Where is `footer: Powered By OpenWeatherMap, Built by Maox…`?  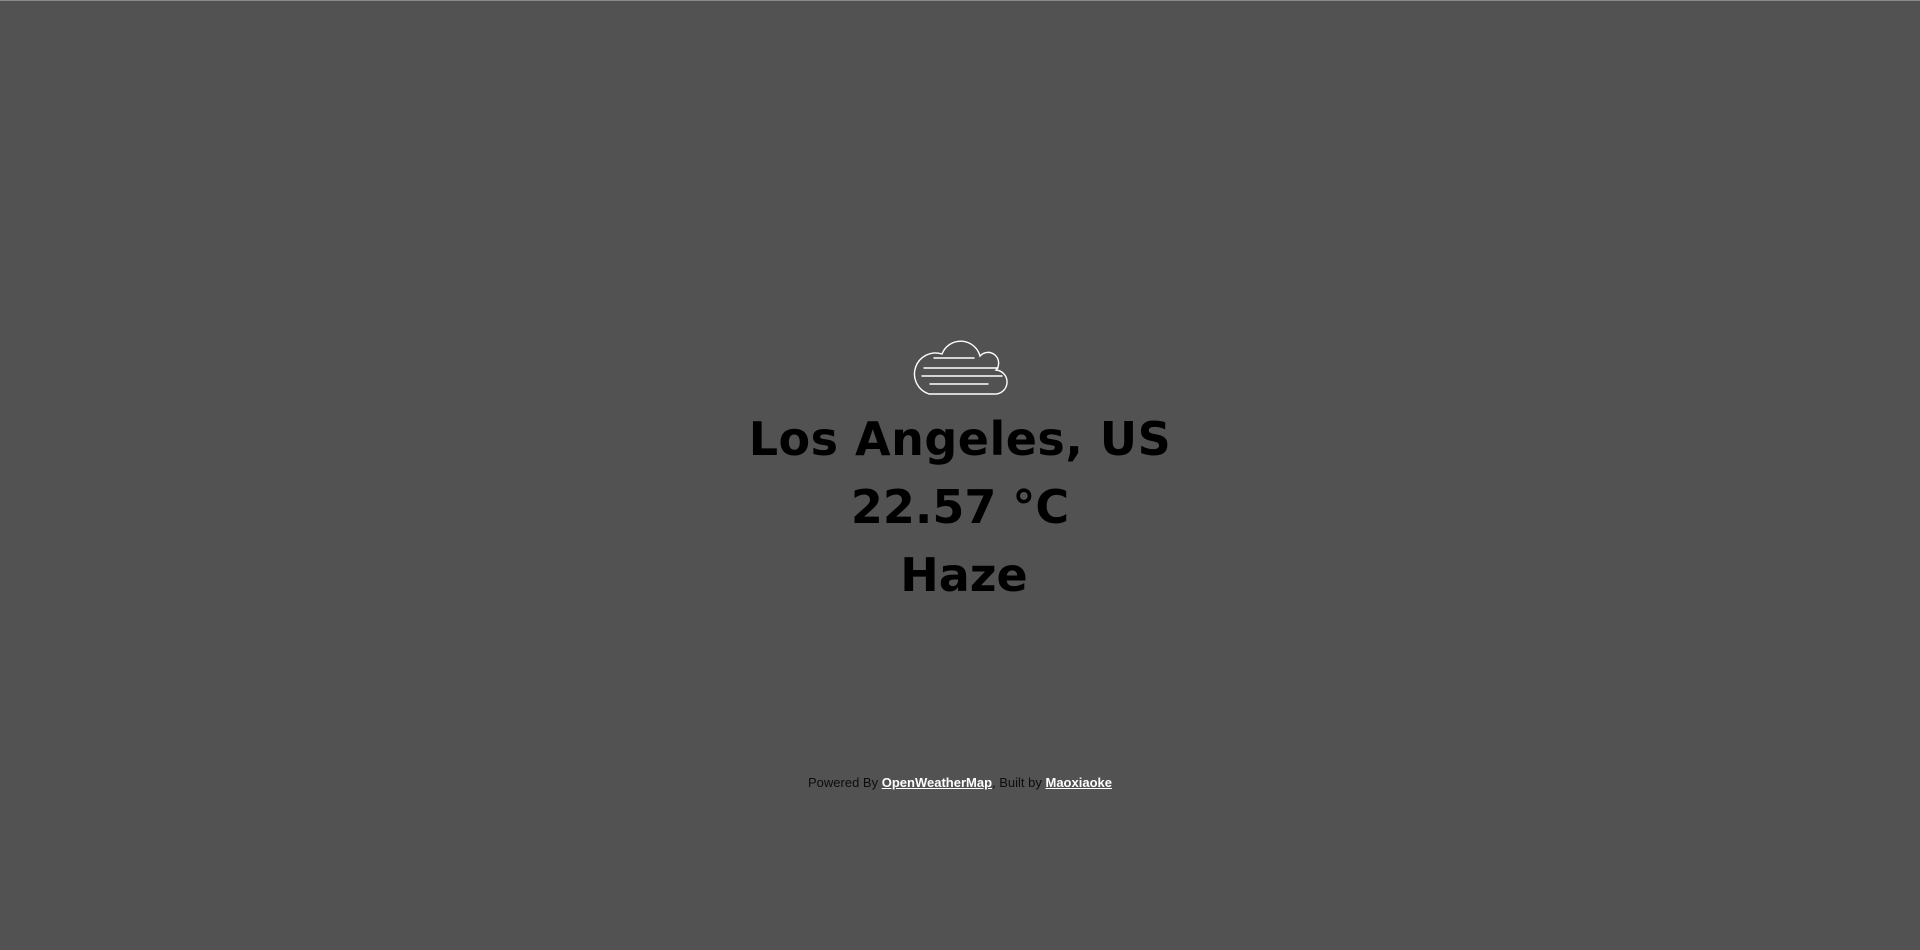
footer: Powered By OpenWeatherMap, Built by Maox… is located at coordinates (960, 782).